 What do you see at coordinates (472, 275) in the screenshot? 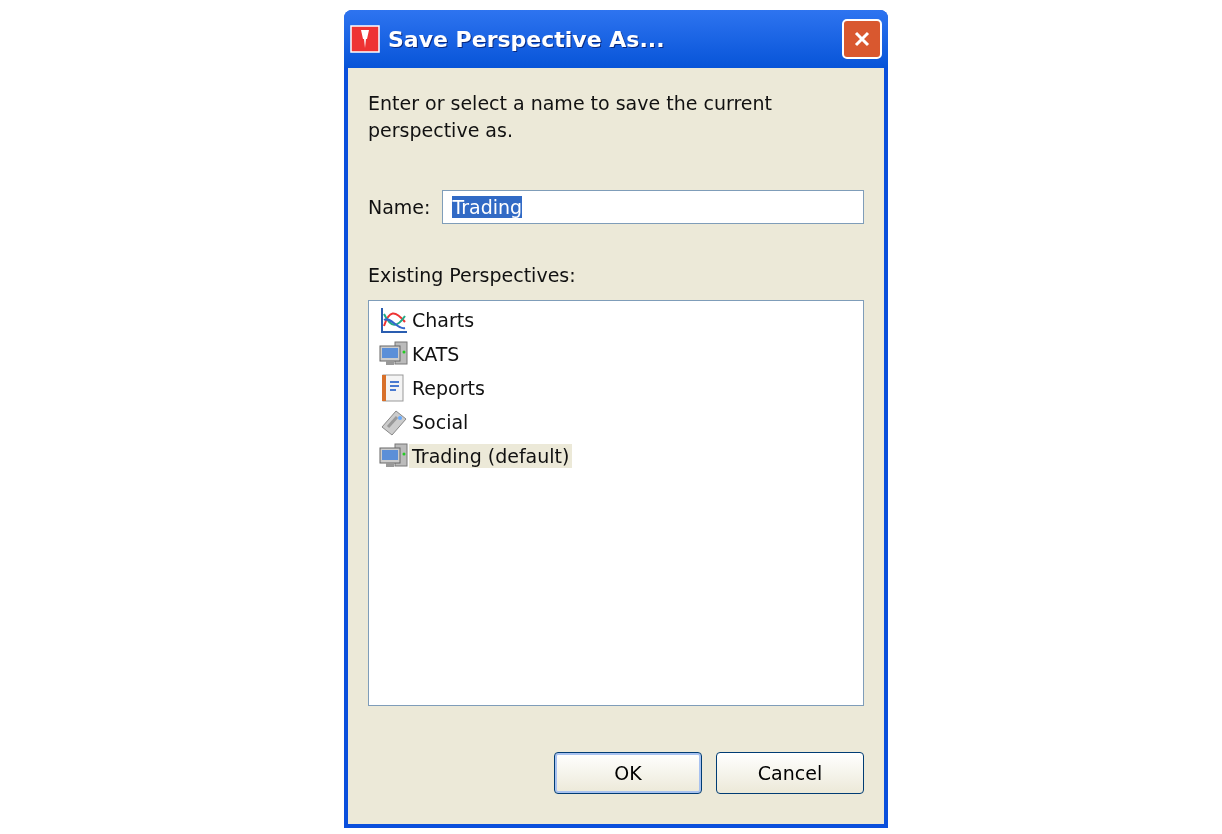
I see `list-label: Existing Perspectives:` at bounding box center [472, 275].